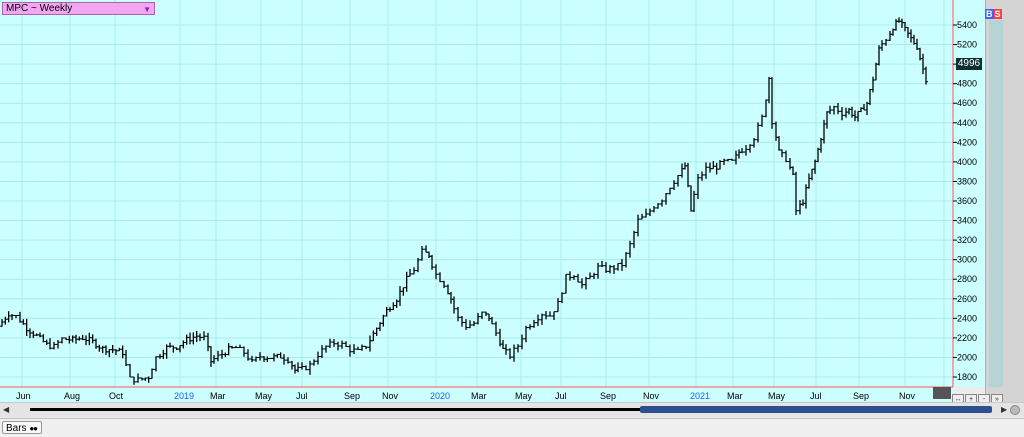  I want to click on status-bar: Bars ●●, so click(512, 427).